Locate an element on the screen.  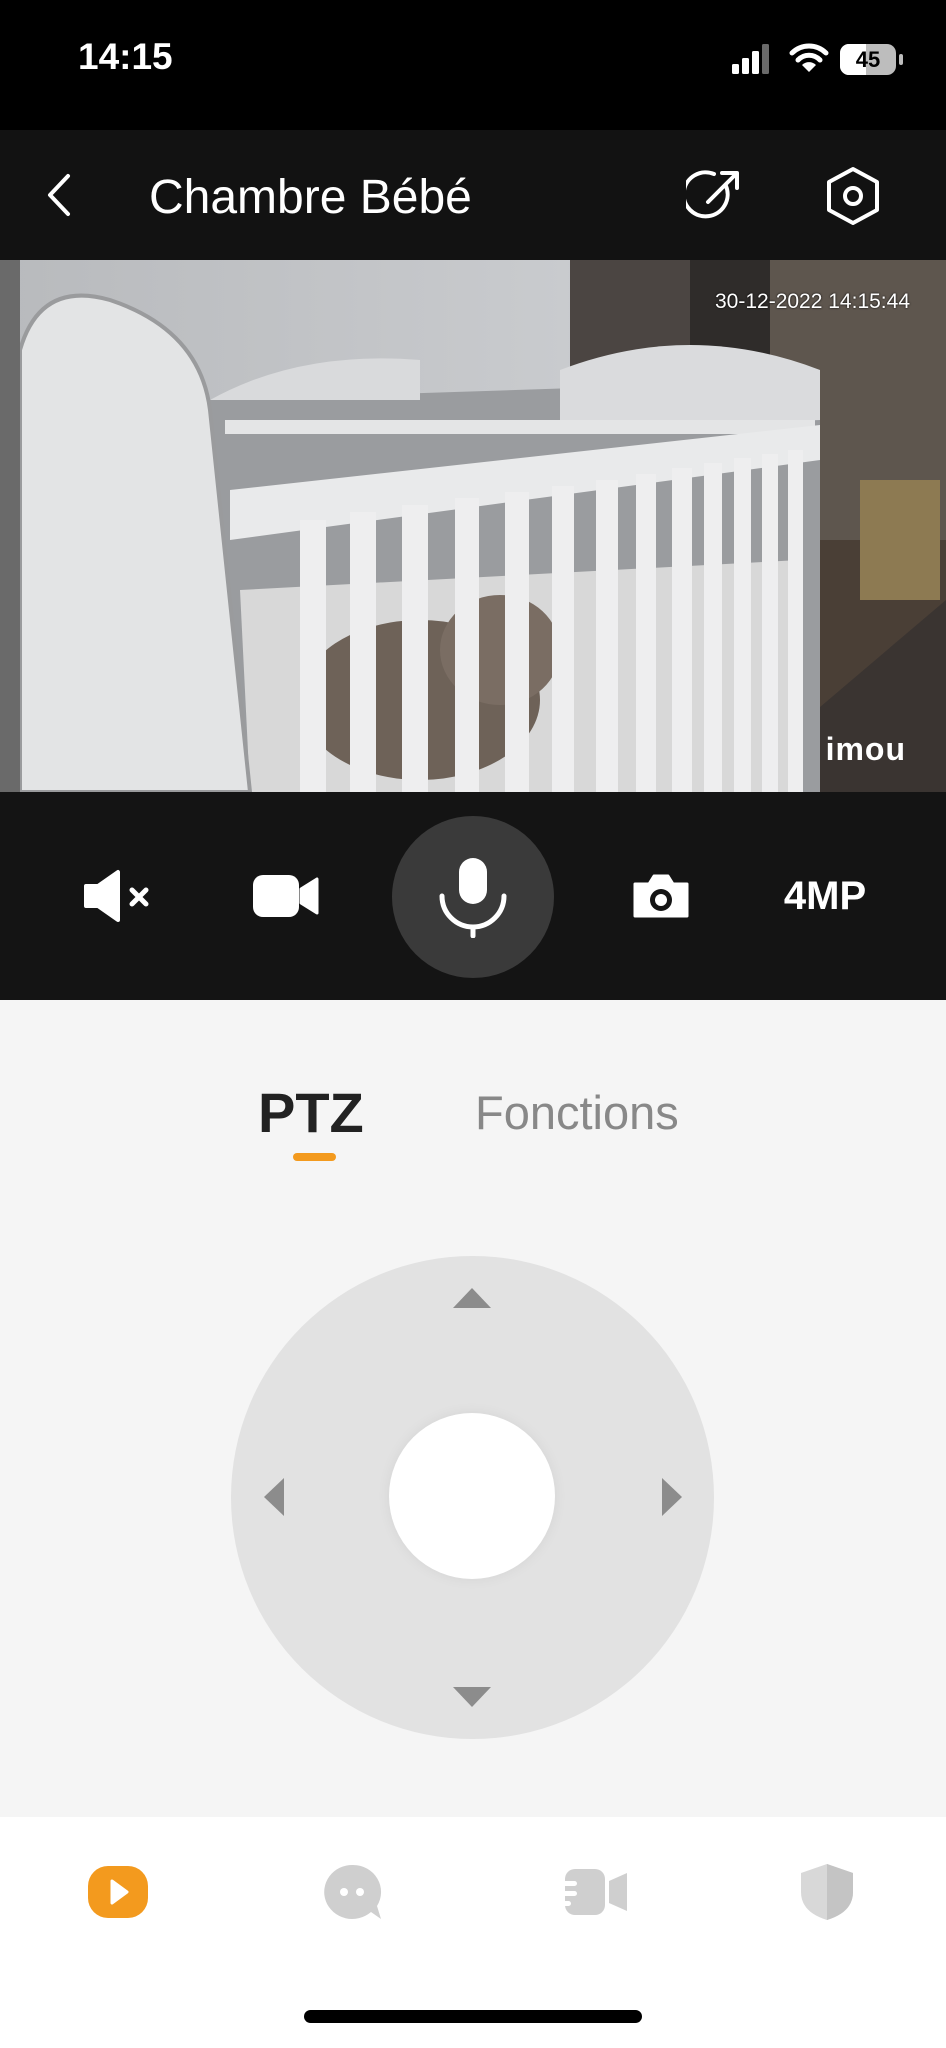
speaker-muted-icon is located at coordinates (116, 896).